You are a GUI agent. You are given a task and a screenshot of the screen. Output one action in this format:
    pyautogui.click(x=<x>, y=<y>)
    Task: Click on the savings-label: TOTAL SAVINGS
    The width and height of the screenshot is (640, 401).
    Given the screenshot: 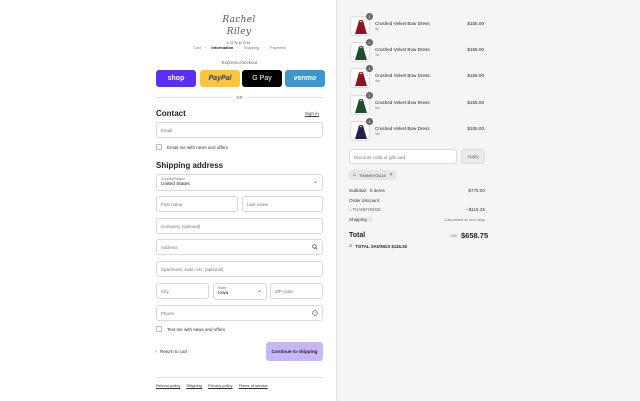 What is the action you would take?
    pyautogui.click(x=373, y=246)
    